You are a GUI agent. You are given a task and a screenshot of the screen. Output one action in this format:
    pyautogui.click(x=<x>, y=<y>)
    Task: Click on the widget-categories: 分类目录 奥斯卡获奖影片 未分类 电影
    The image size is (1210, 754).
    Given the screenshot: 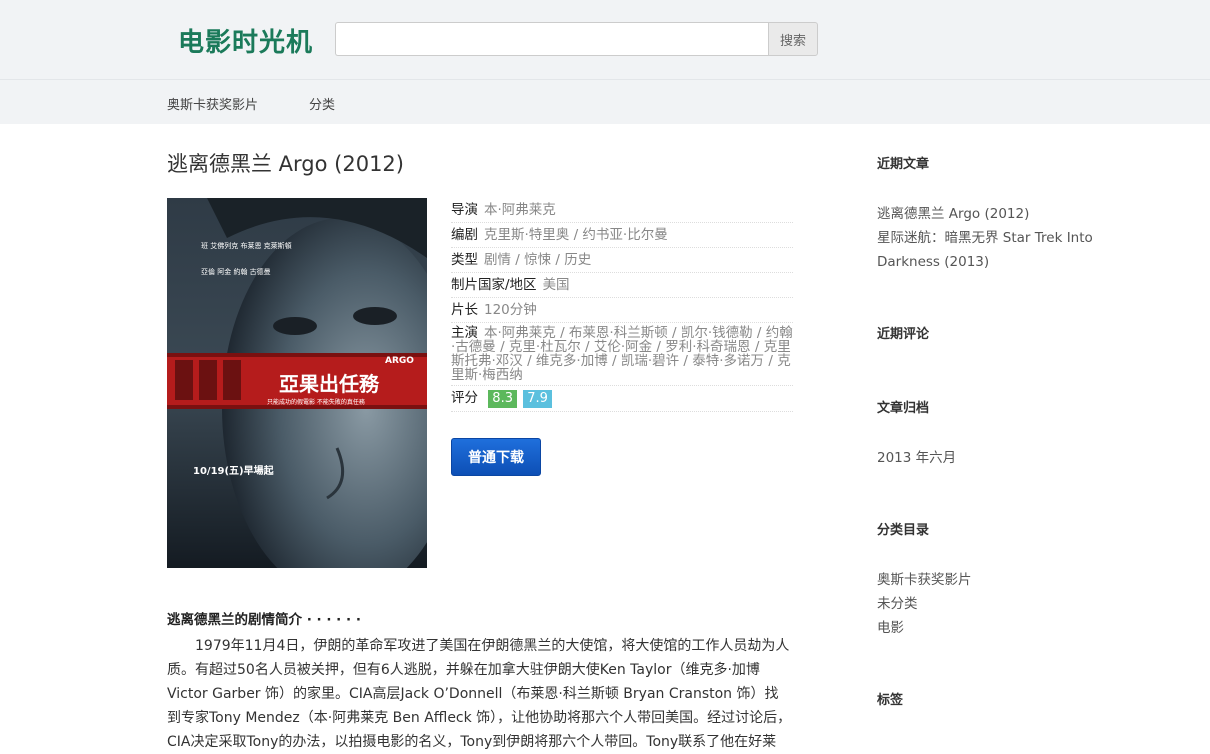 What is the action you would take?
    pyautogui.click(x=997, y=579)
    